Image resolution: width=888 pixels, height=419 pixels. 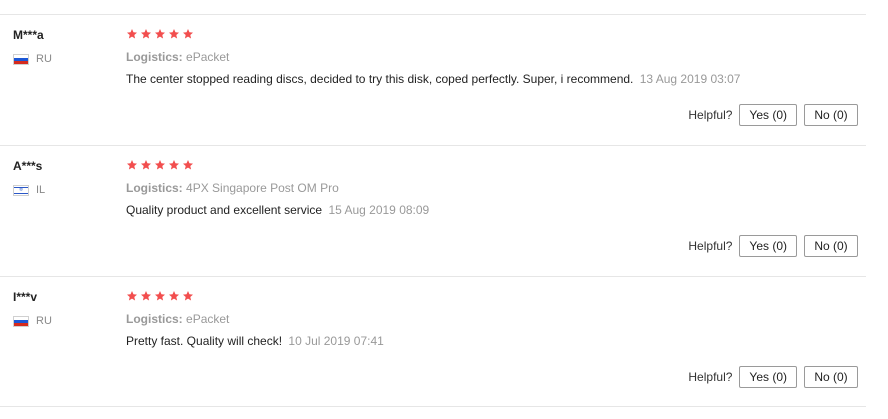 I want to click on separator, so click(x=433, y=406).